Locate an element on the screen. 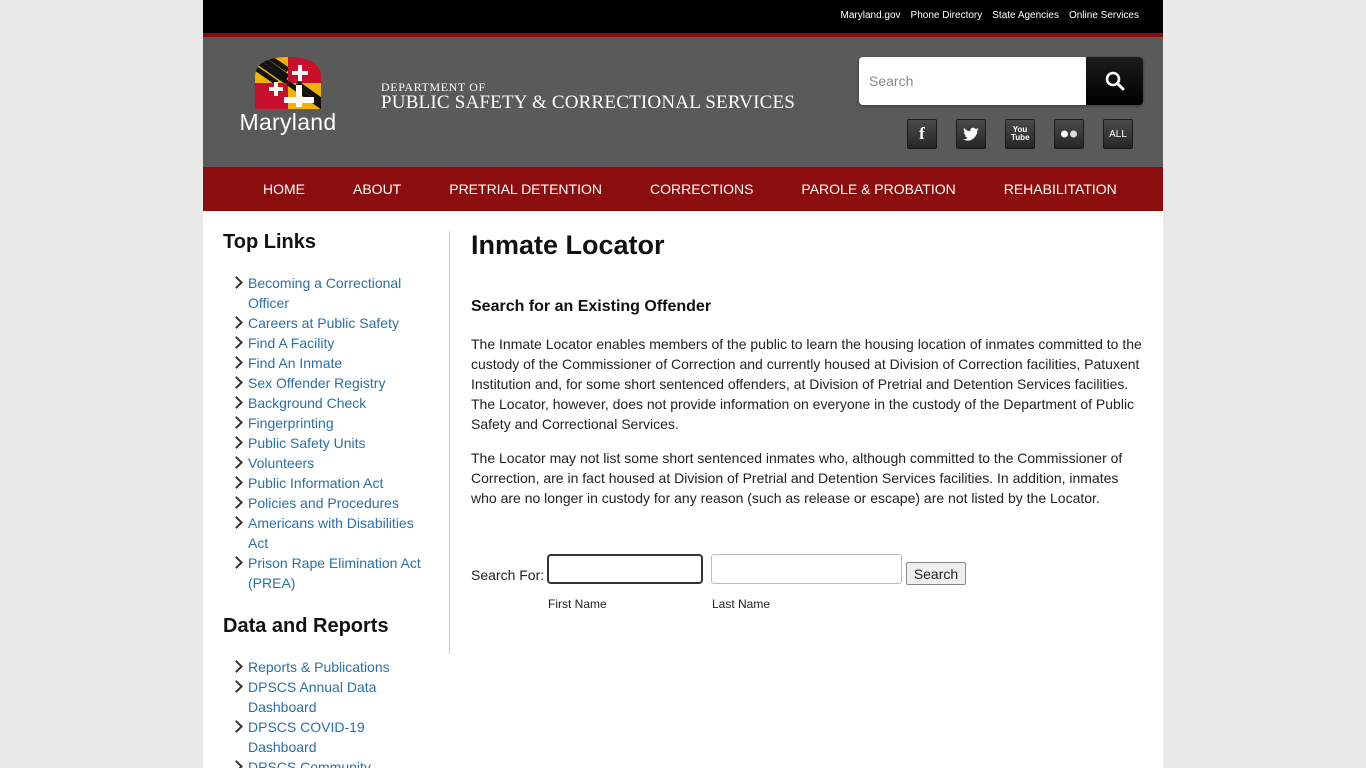 This screenshot has height=768, width=1366. facebook-icon: f is located at coordinates (922, 133).